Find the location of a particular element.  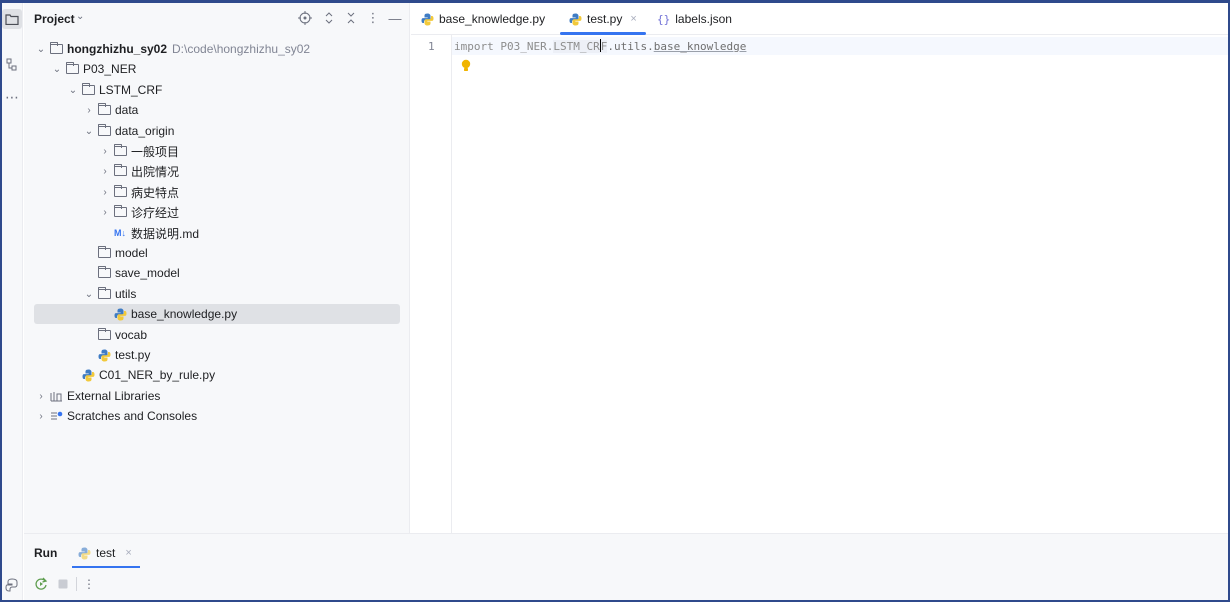

more-options-icon: ⋮ is located at coordinates (89, 584).